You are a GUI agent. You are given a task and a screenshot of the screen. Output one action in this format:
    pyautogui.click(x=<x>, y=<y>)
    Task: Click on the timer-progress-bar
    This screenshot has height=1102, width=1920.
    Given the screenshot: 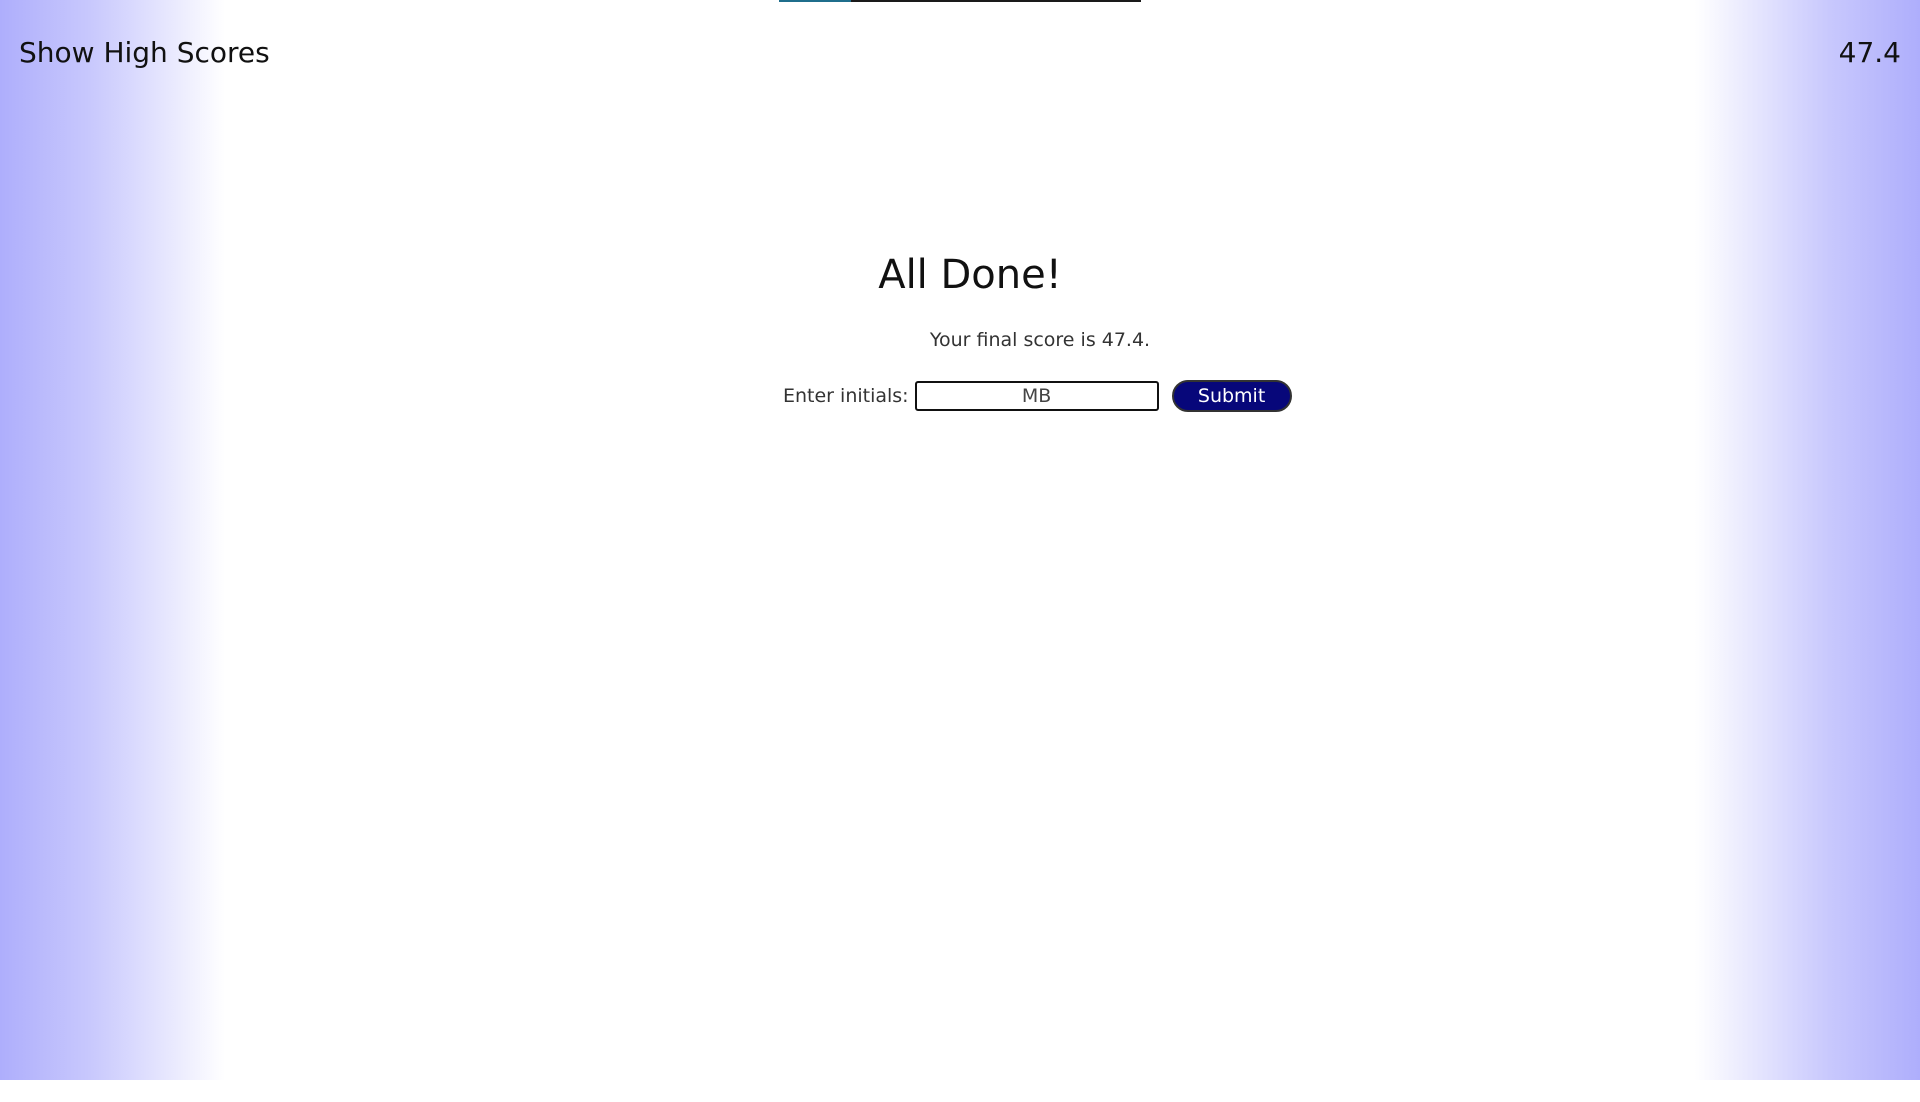 What is the action you would take?
    pyautogui.click(x=960, y=1)
    